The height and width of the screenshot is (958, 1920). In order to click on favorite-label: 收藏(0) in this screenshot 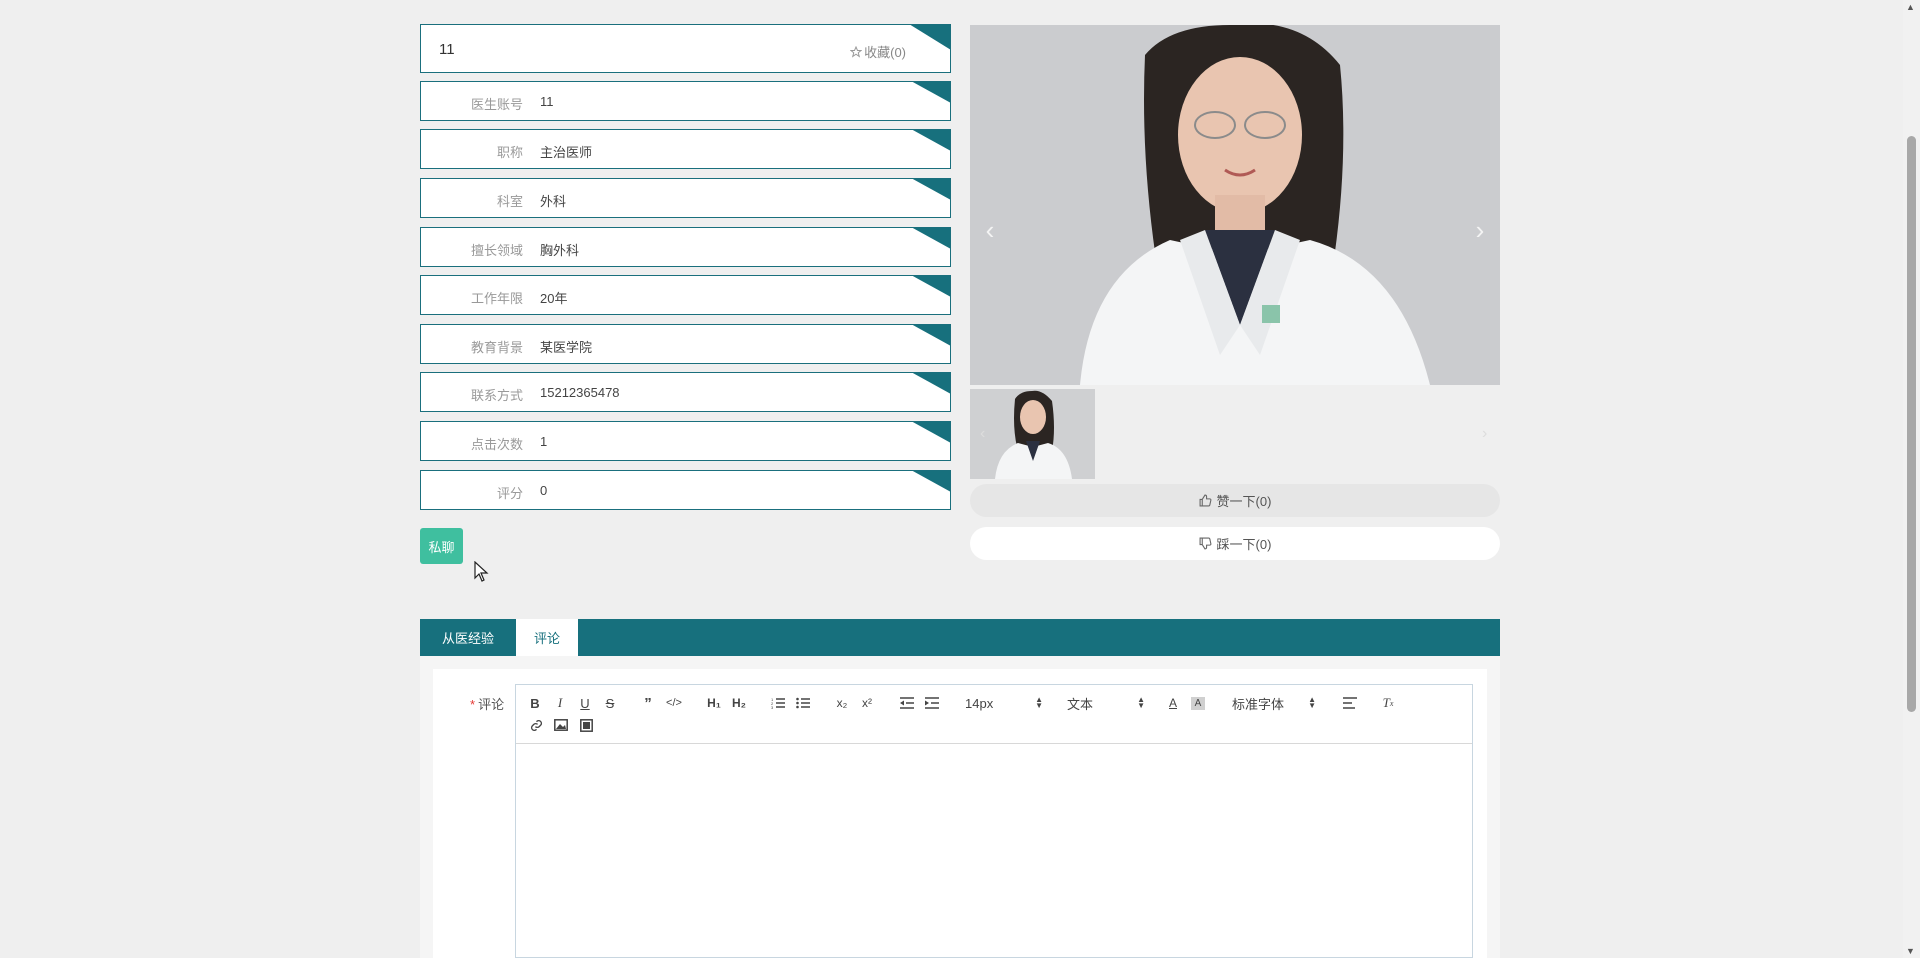, I will do `click(885, 52)`.